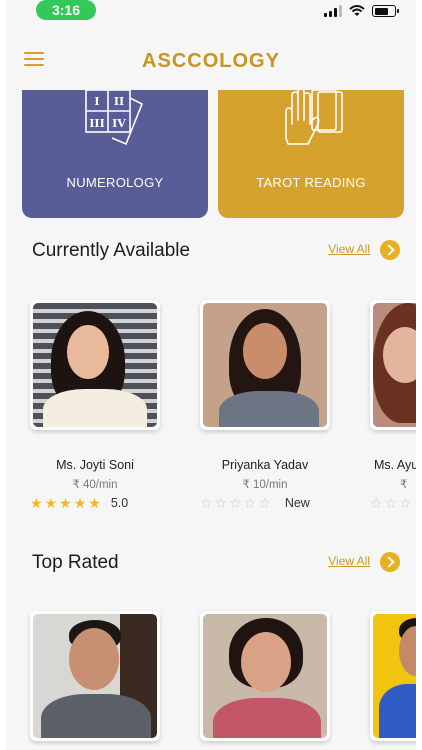  What do you see at coordinates (395, 465) in the screenshot?
I see `astrologer-name: Ms. Ayu` at bounding box center [395, 465].